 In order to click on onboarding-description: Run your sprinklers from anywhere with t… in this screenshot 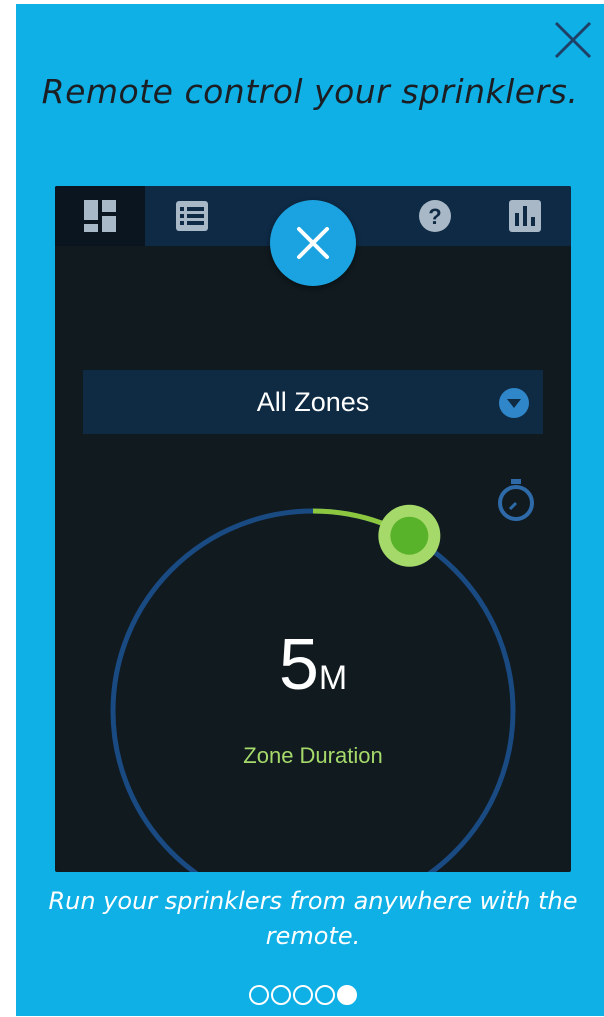, I will do `click(313, 918)`.